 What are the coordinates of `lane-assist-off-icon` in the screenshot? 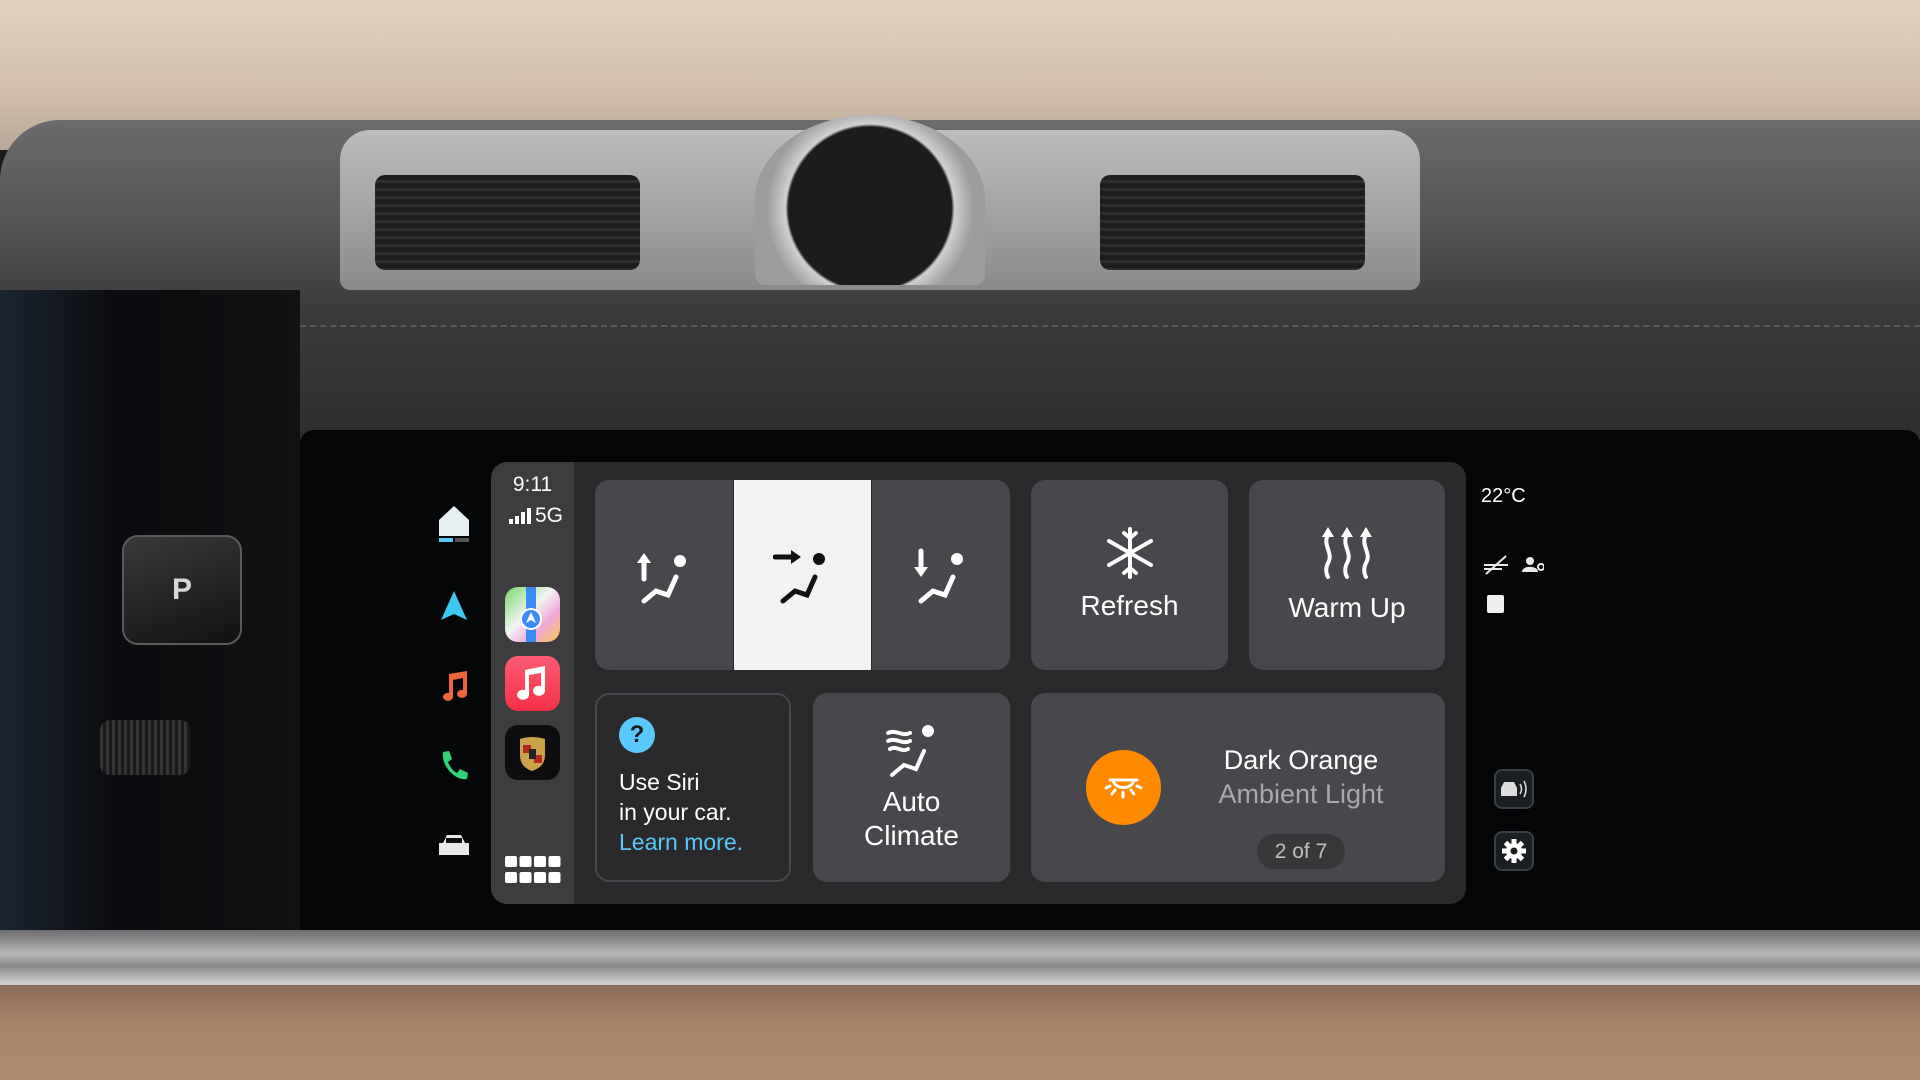 It's located at (1496, 567).